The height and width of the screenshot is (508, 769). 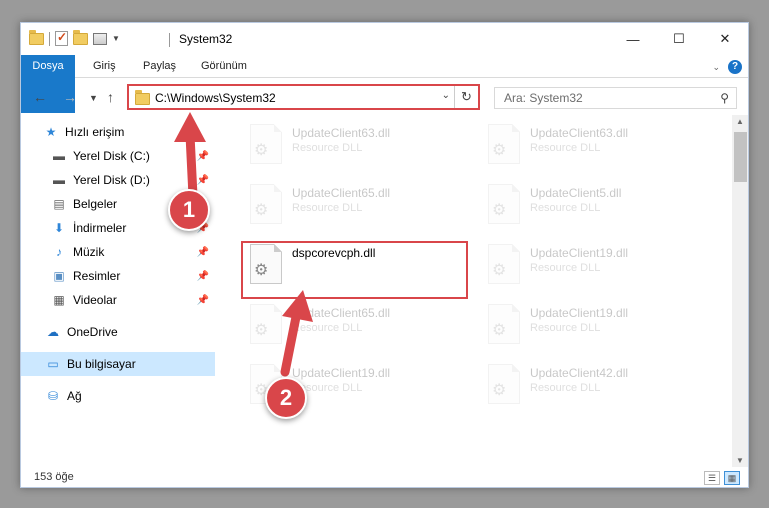 I want to click on nav-item-label: Belgeler, so click(x=95, y=204).